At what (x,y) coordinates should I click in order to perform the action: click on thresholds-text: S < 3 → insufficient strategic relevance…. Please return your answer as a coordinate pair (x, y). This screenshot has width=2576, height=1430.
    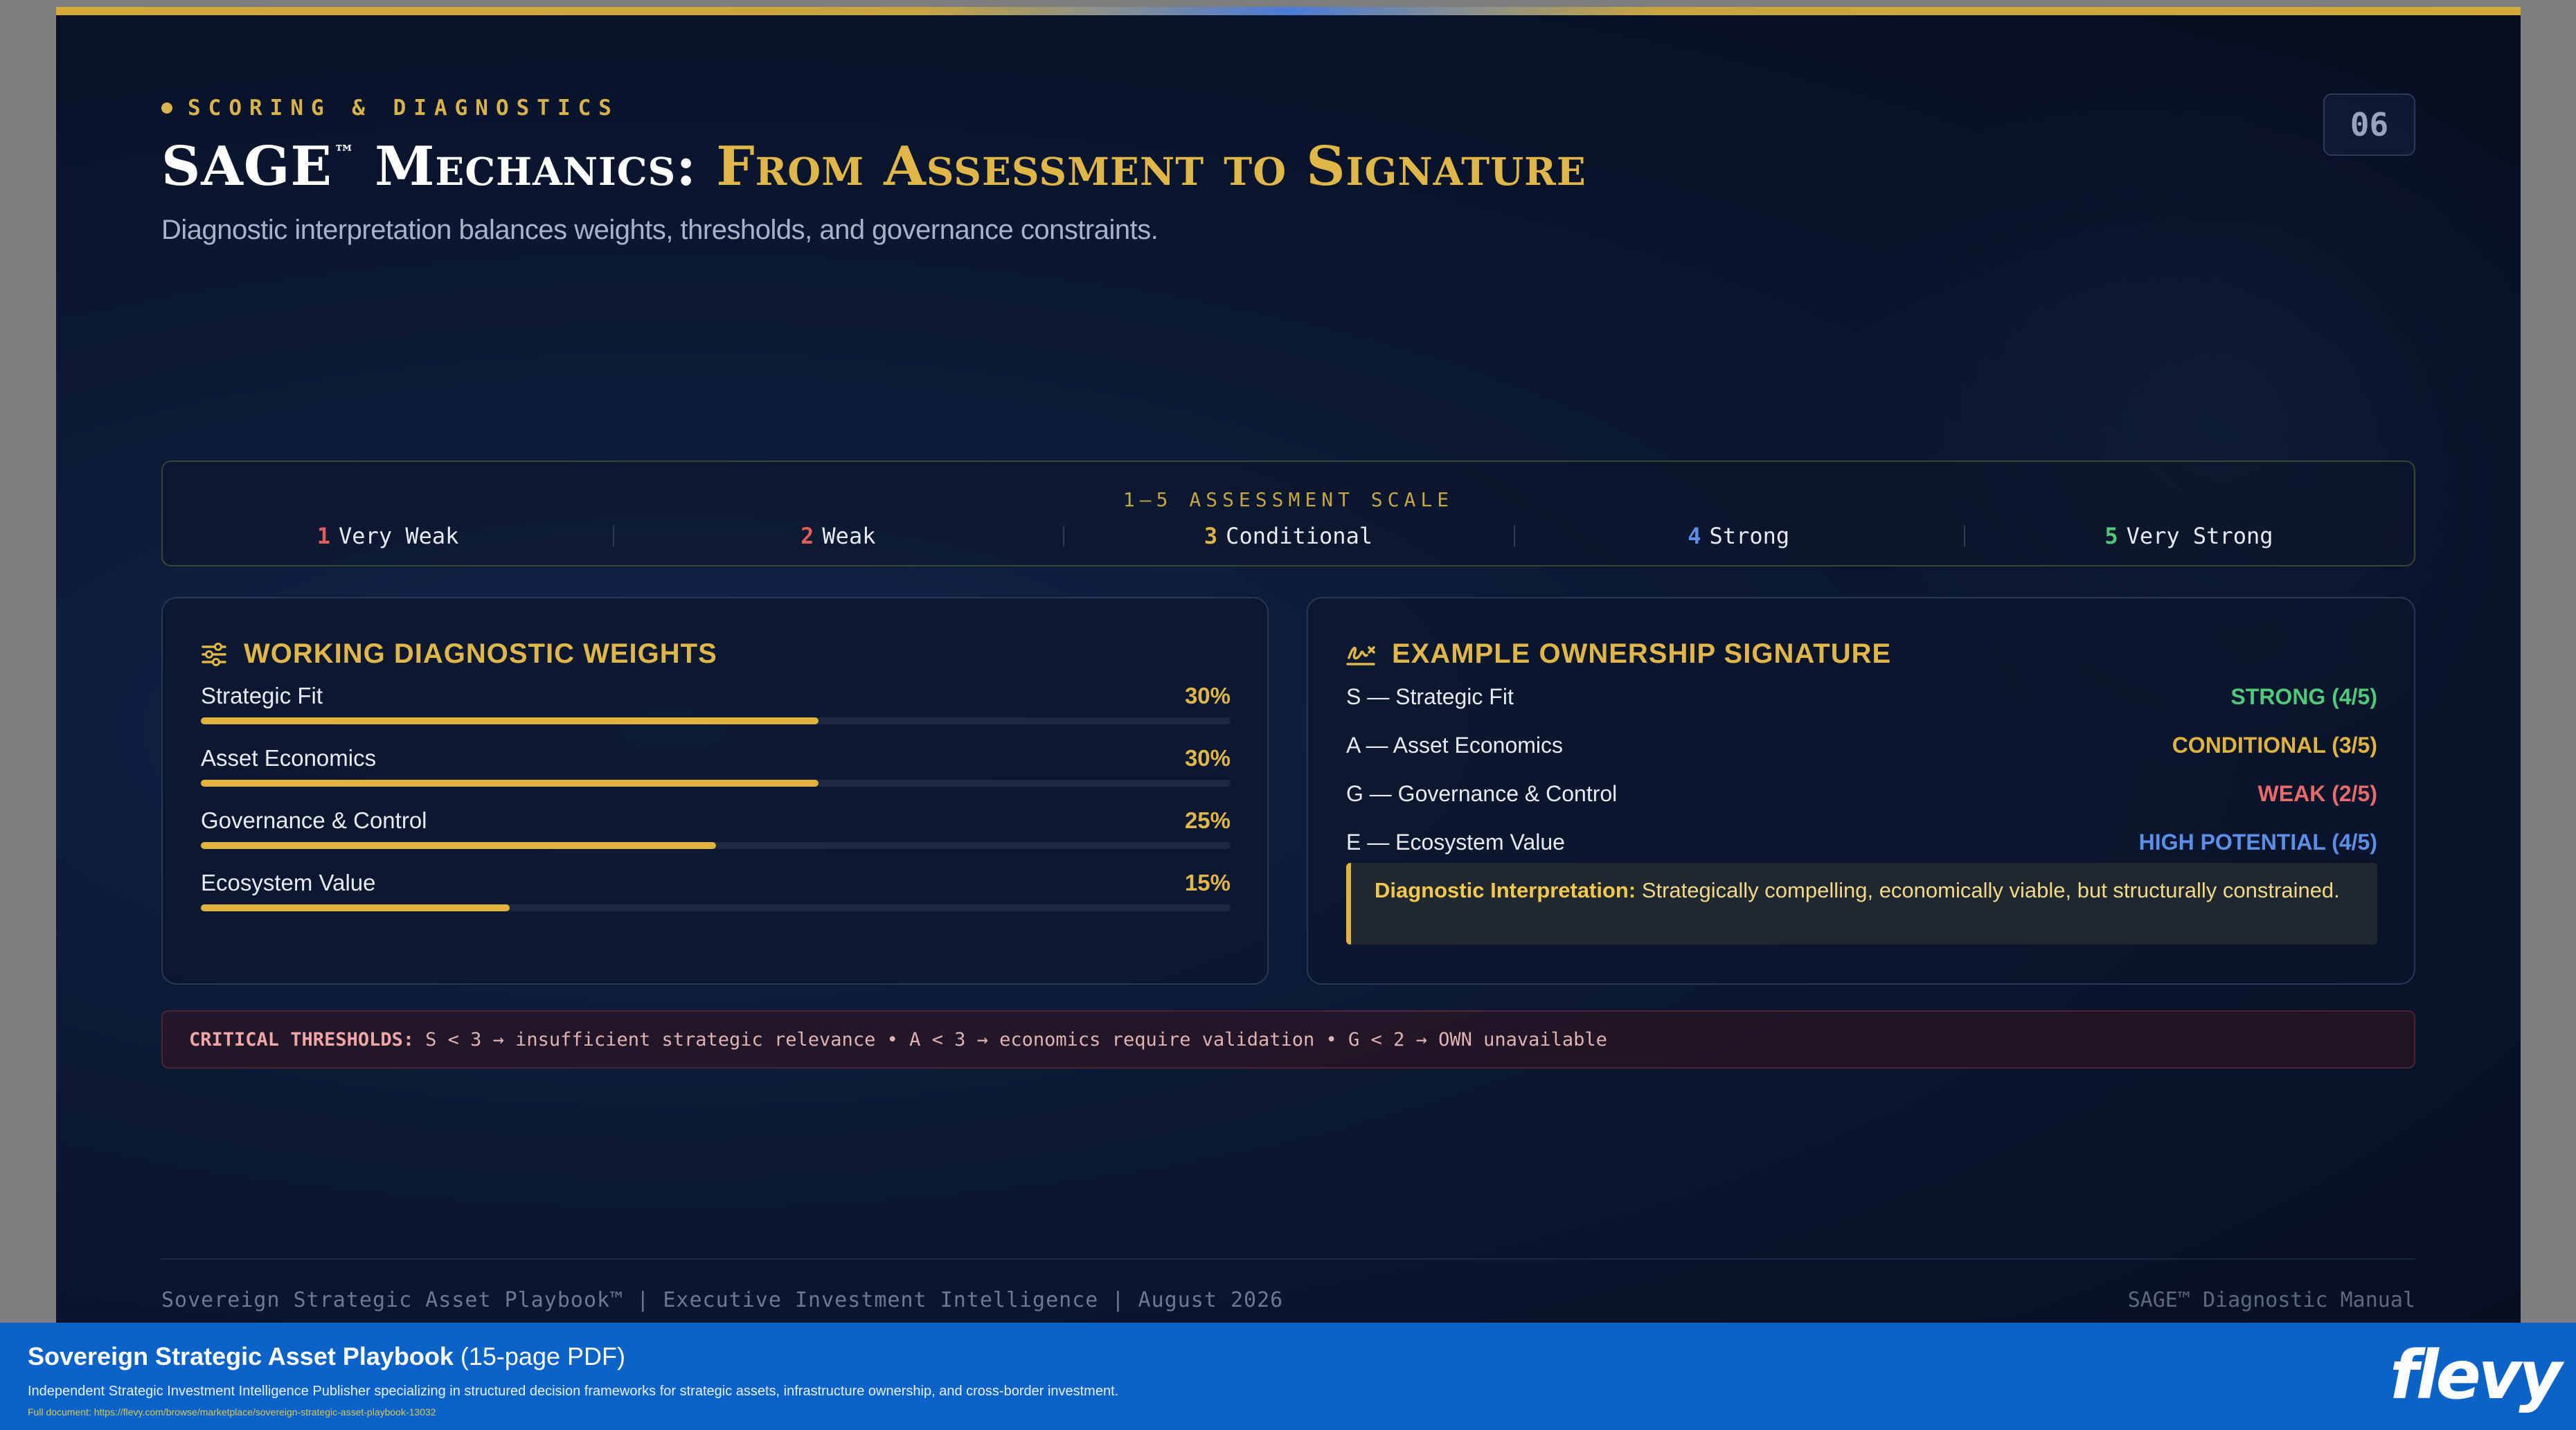
    Looking at the image, I should click on (1016, 1039).